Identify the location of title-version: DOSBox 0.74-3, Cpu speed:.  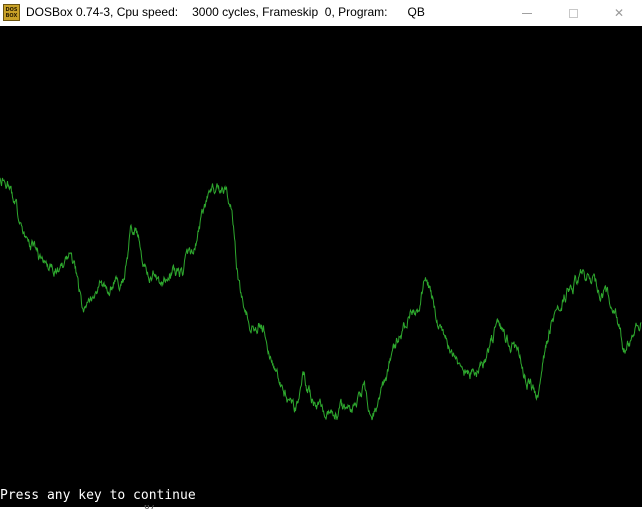
(102, 12).